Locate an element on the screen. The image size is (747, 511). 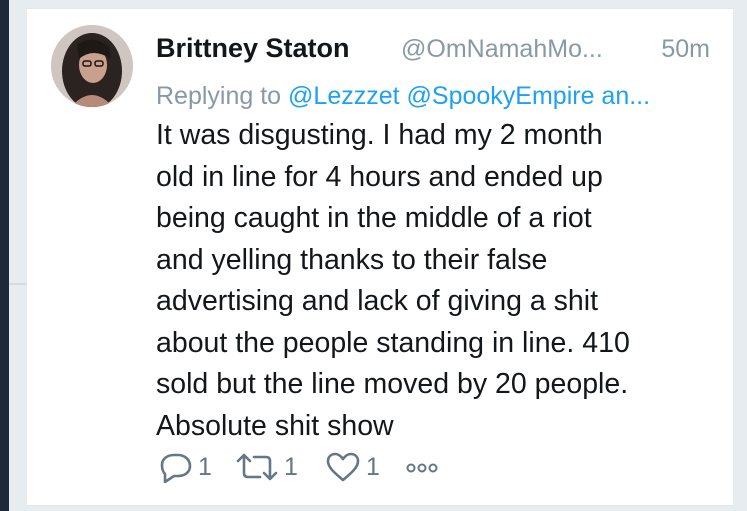
tweet-actions: 1 1 1 is located at coordinates (356, 467).